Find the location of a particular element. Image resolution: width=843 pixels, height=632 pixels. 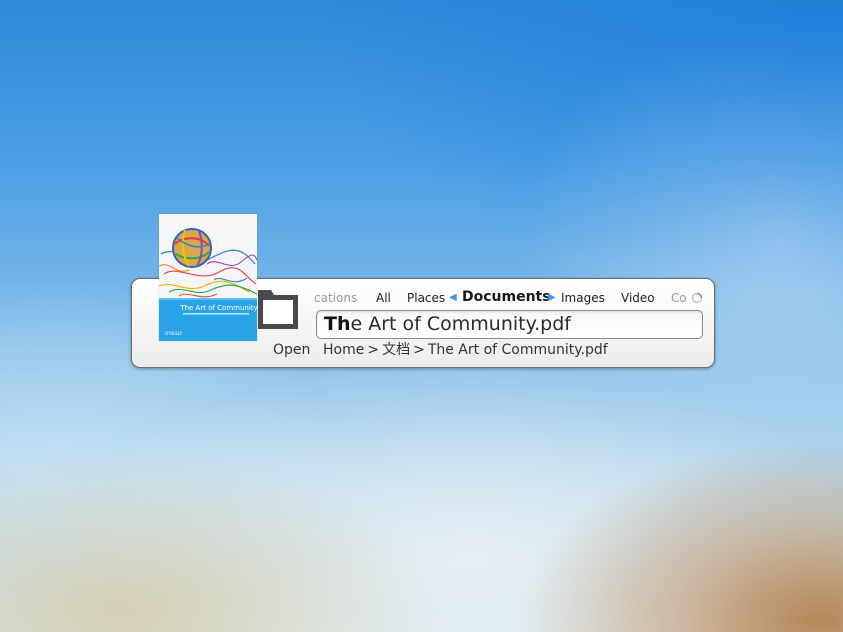

cover-publisher: O'REILLY is located at coordinates (174, 333).